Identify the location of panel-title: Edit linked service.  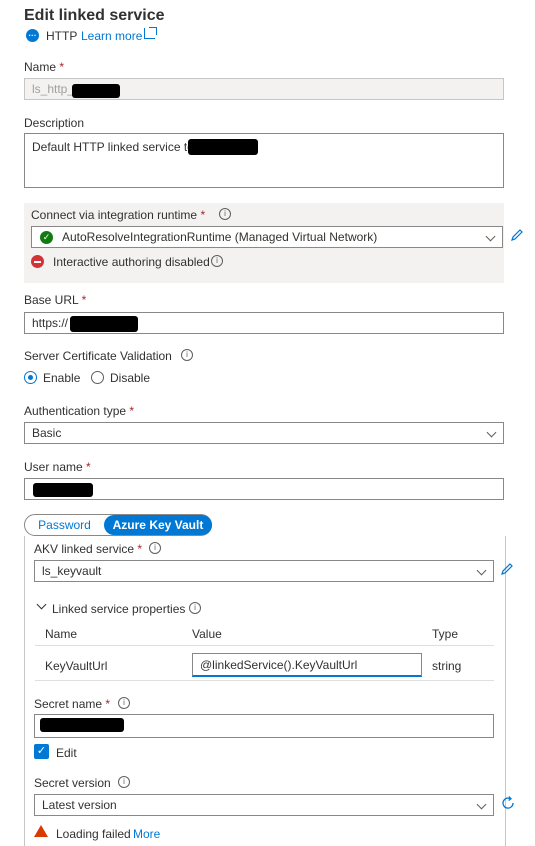
(94, 15).